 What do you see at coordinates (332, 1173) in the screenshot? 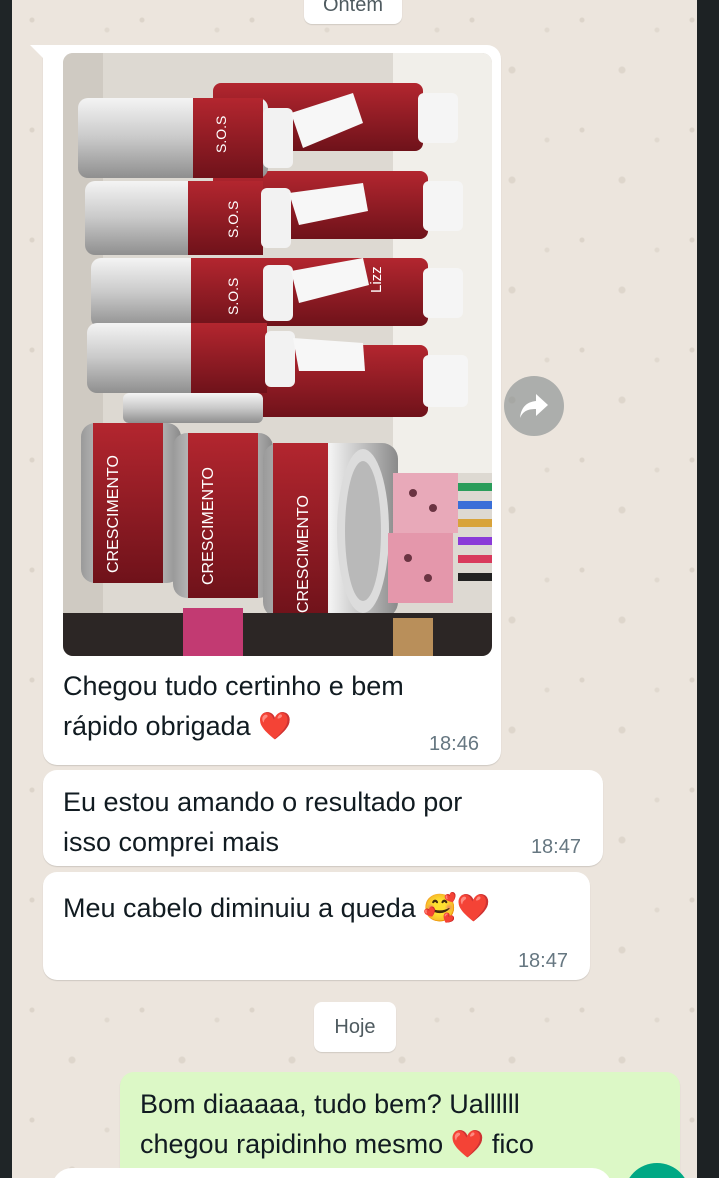
I see `message-input-bar` at bounding box center [332, 1173].